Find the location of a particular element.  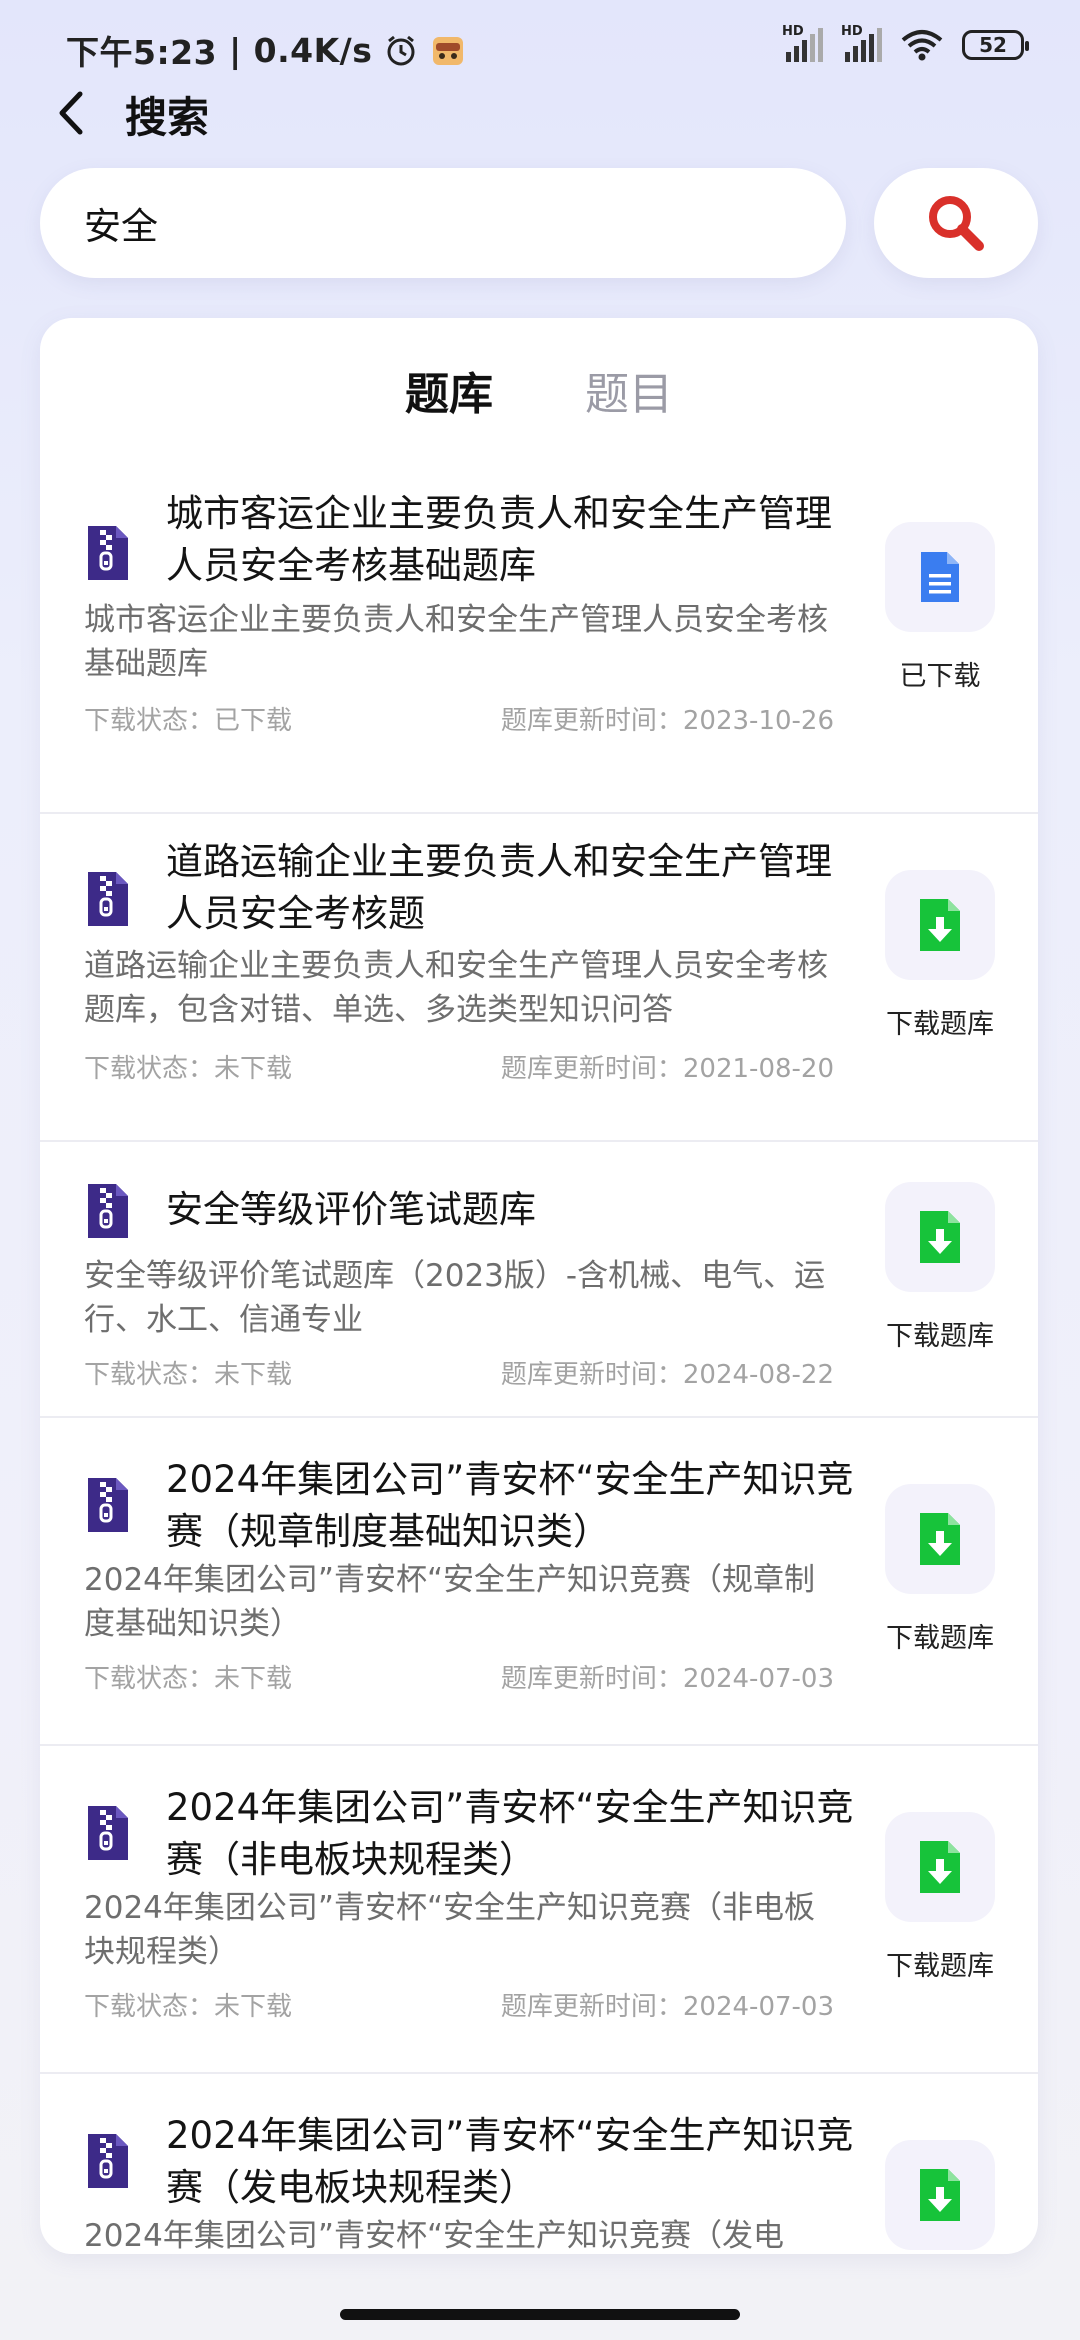

item-title: 安全等级评价笔试题库 is located at coordinates (351, 1209).